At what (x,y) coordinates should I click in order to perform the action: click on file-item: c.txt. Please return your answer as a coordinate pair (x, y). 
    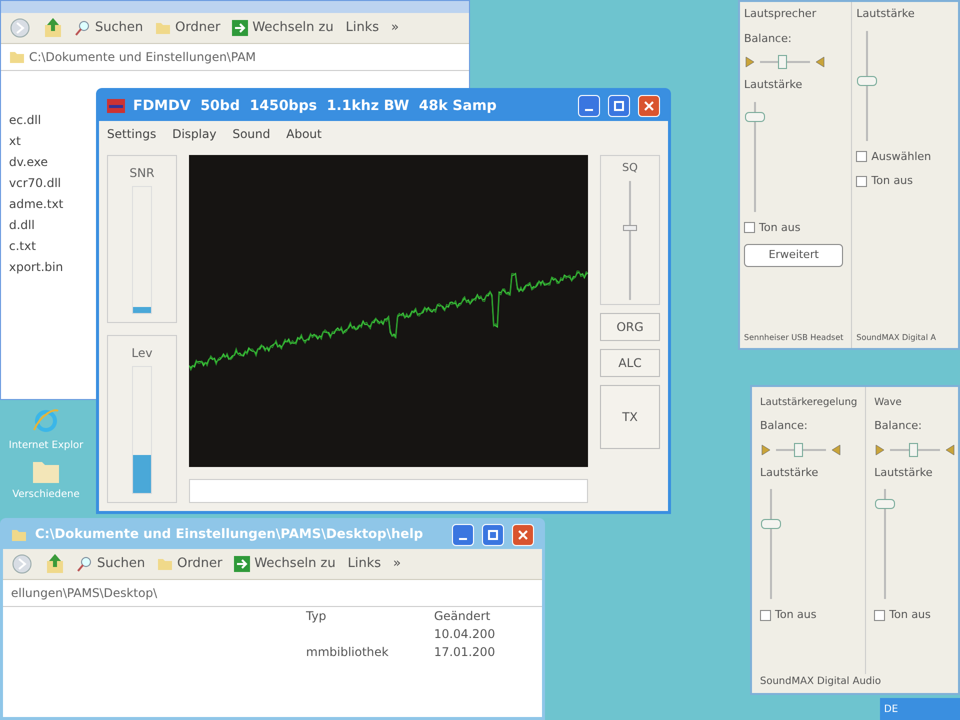
    Looking at the image, I should click on (22, 246).